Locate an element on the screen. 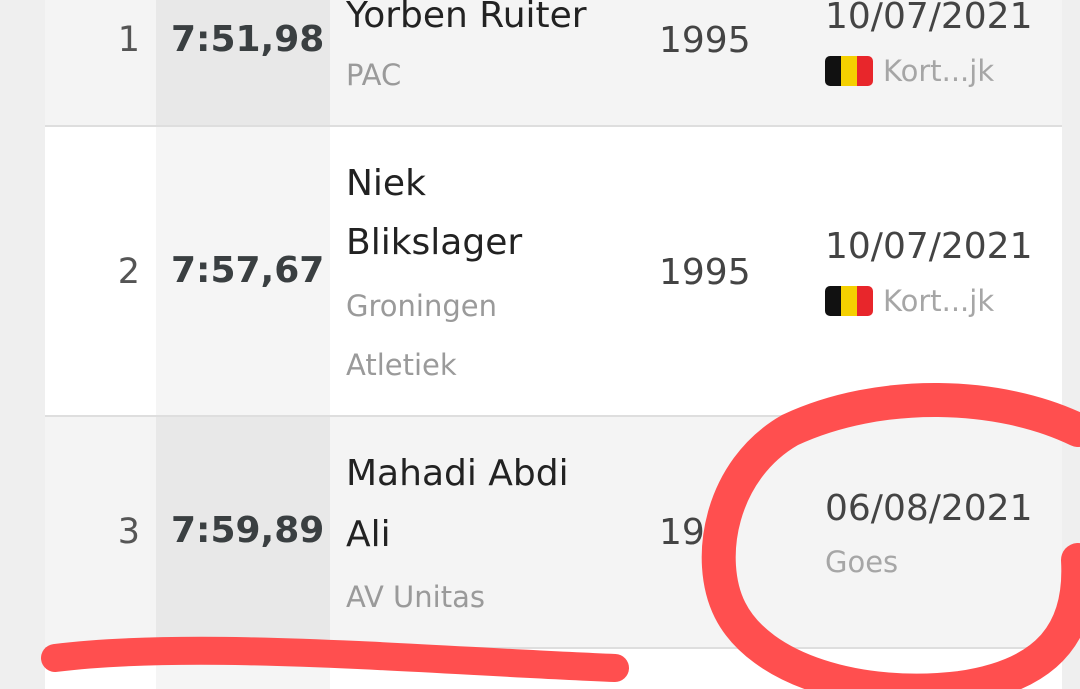 Image resolution: width=1080 pixels, height=689 pixels. date-cell: 06/08/2021 is located at coordinates (929, 508).